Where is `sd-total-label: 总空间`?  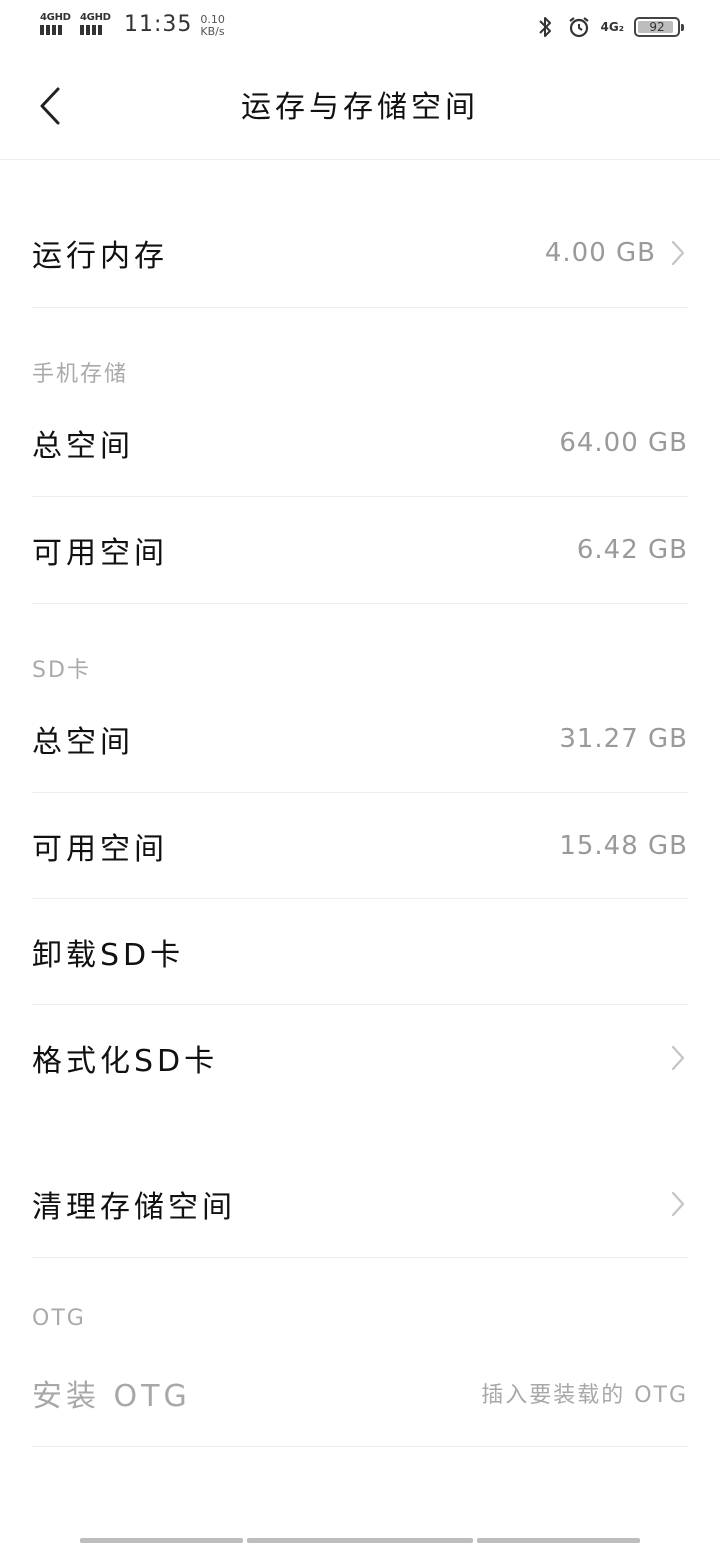
sd-total-label: 总空间 is located at coordinates (83, 742).